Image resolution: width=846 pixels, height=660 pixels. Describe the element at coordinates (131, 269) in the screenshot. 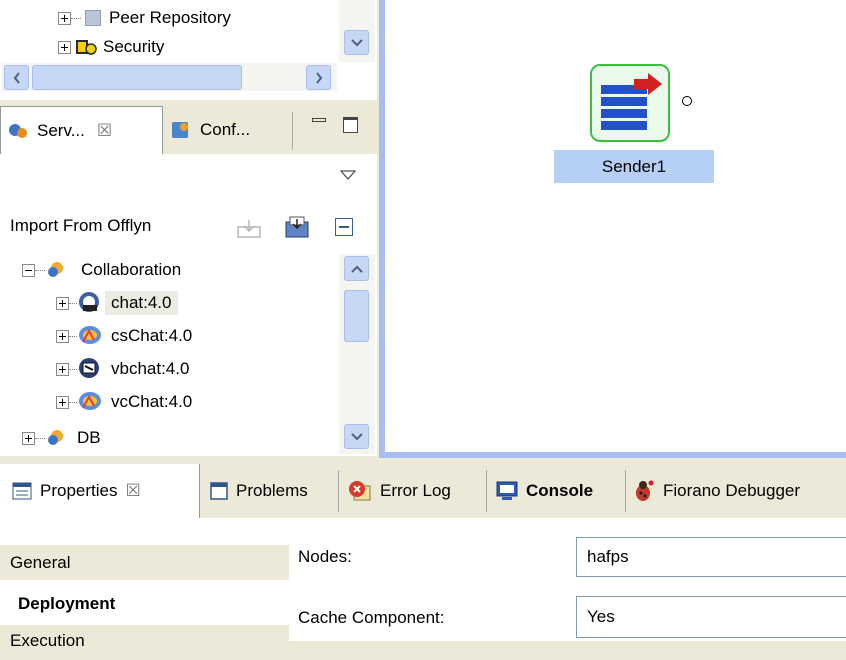

I see `tree-group-label: Collaboration` at that location.